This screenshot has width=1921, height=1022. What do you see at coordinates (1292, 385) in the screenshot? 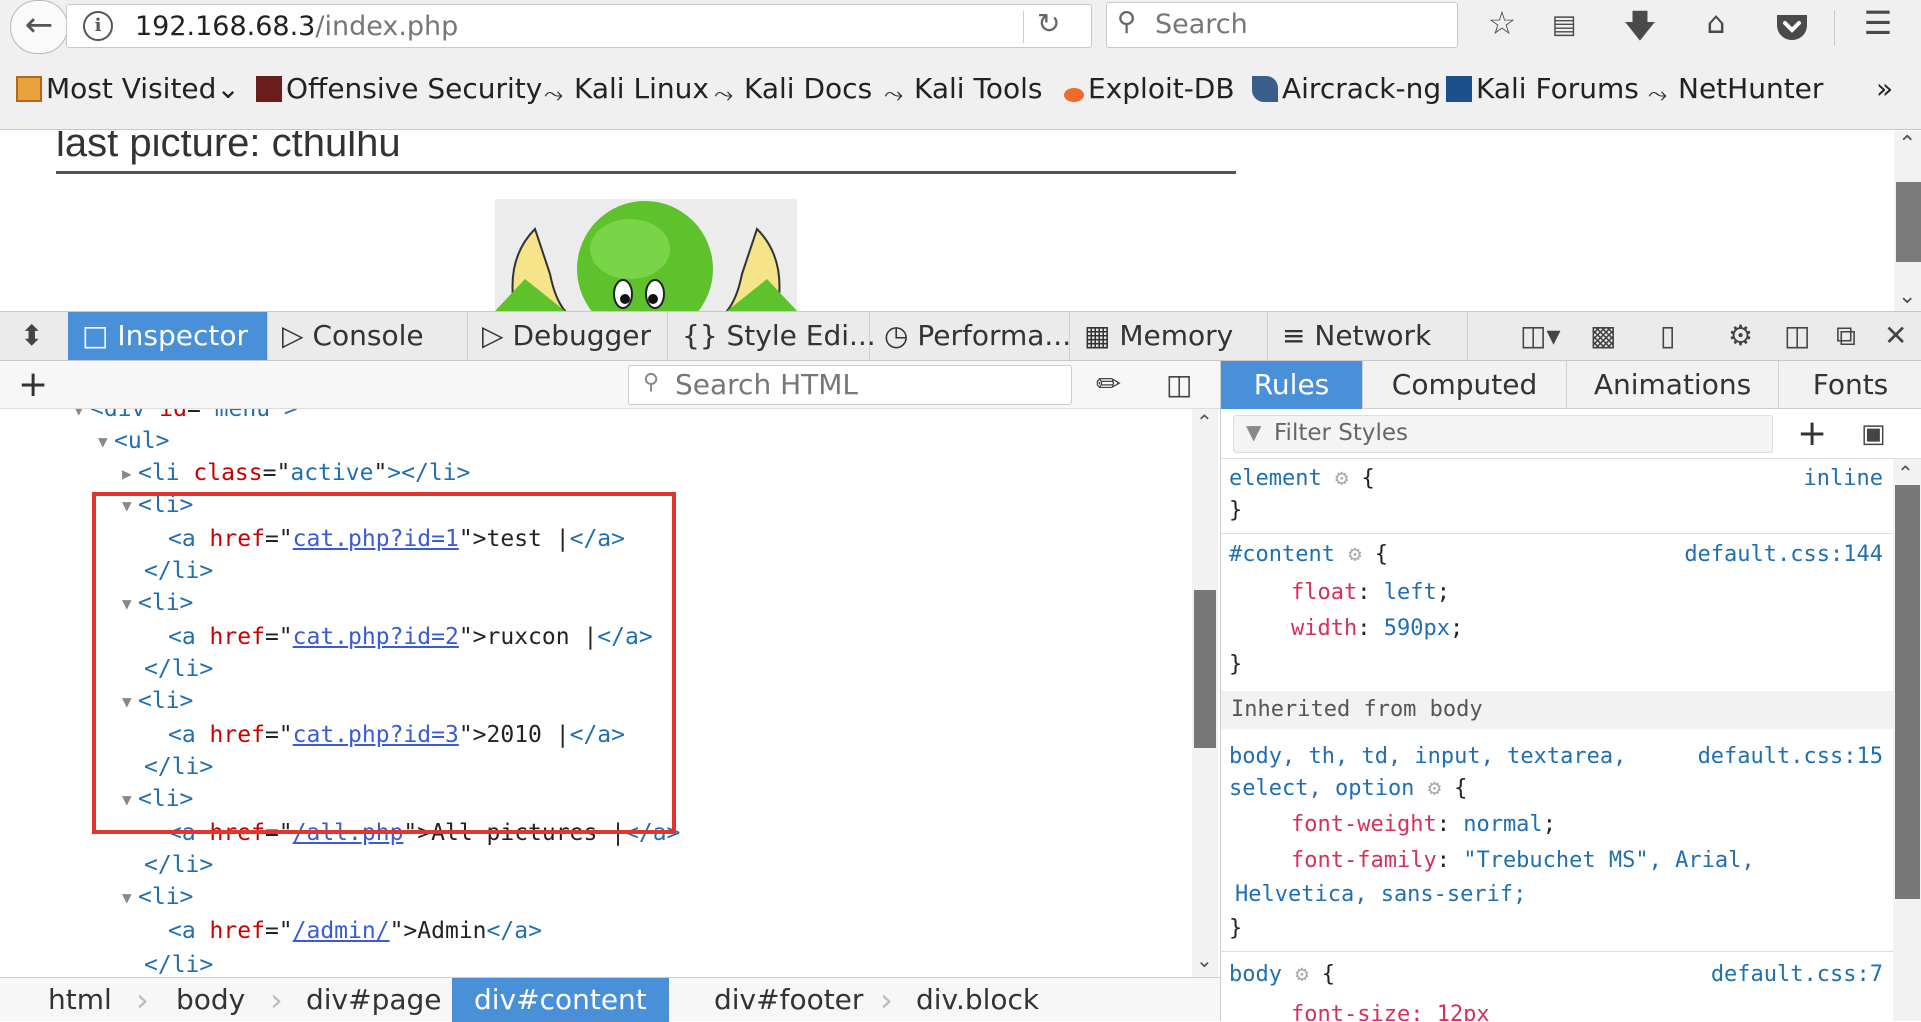
I see `tab-rules: Rules` at bounding box center [1292, 385].